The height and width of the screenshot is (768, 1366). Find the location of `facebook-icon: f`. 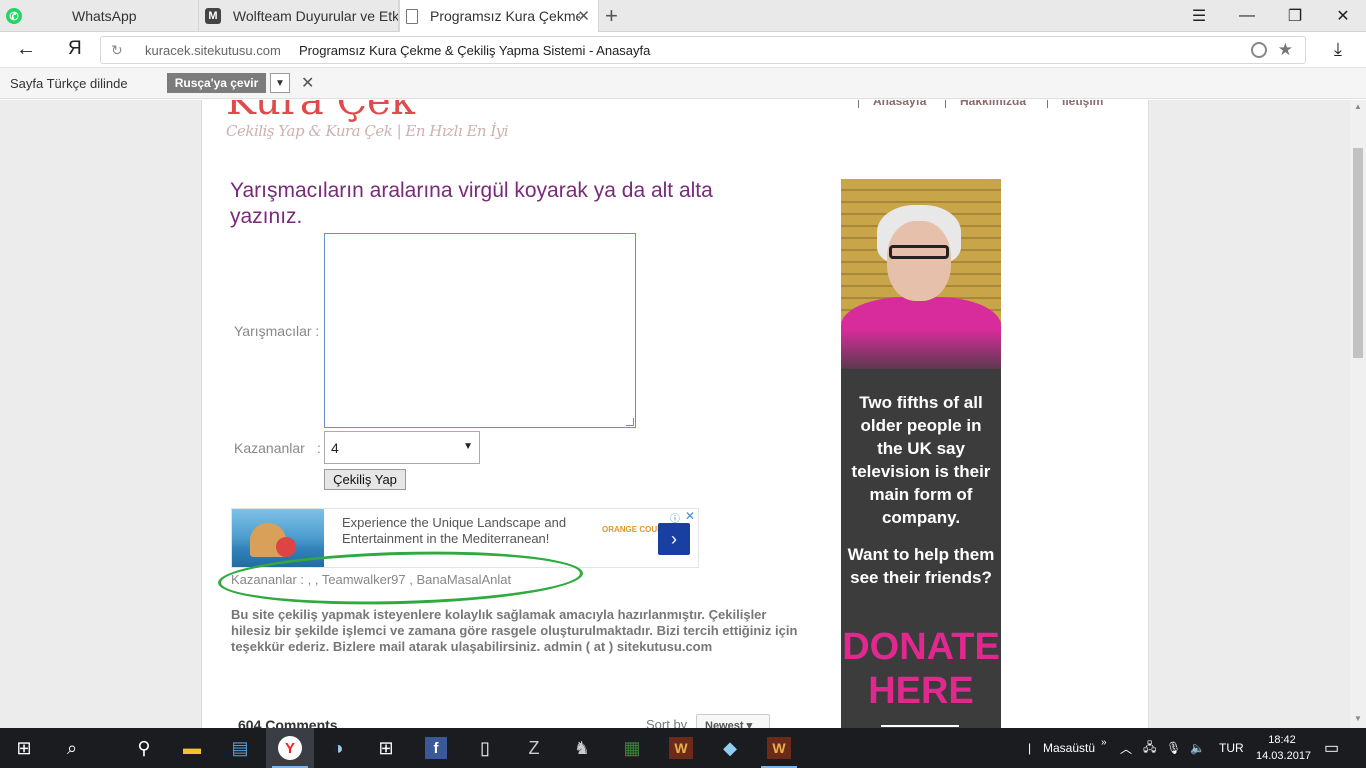

facebook-icon: f is located at coordinates (436, 748).